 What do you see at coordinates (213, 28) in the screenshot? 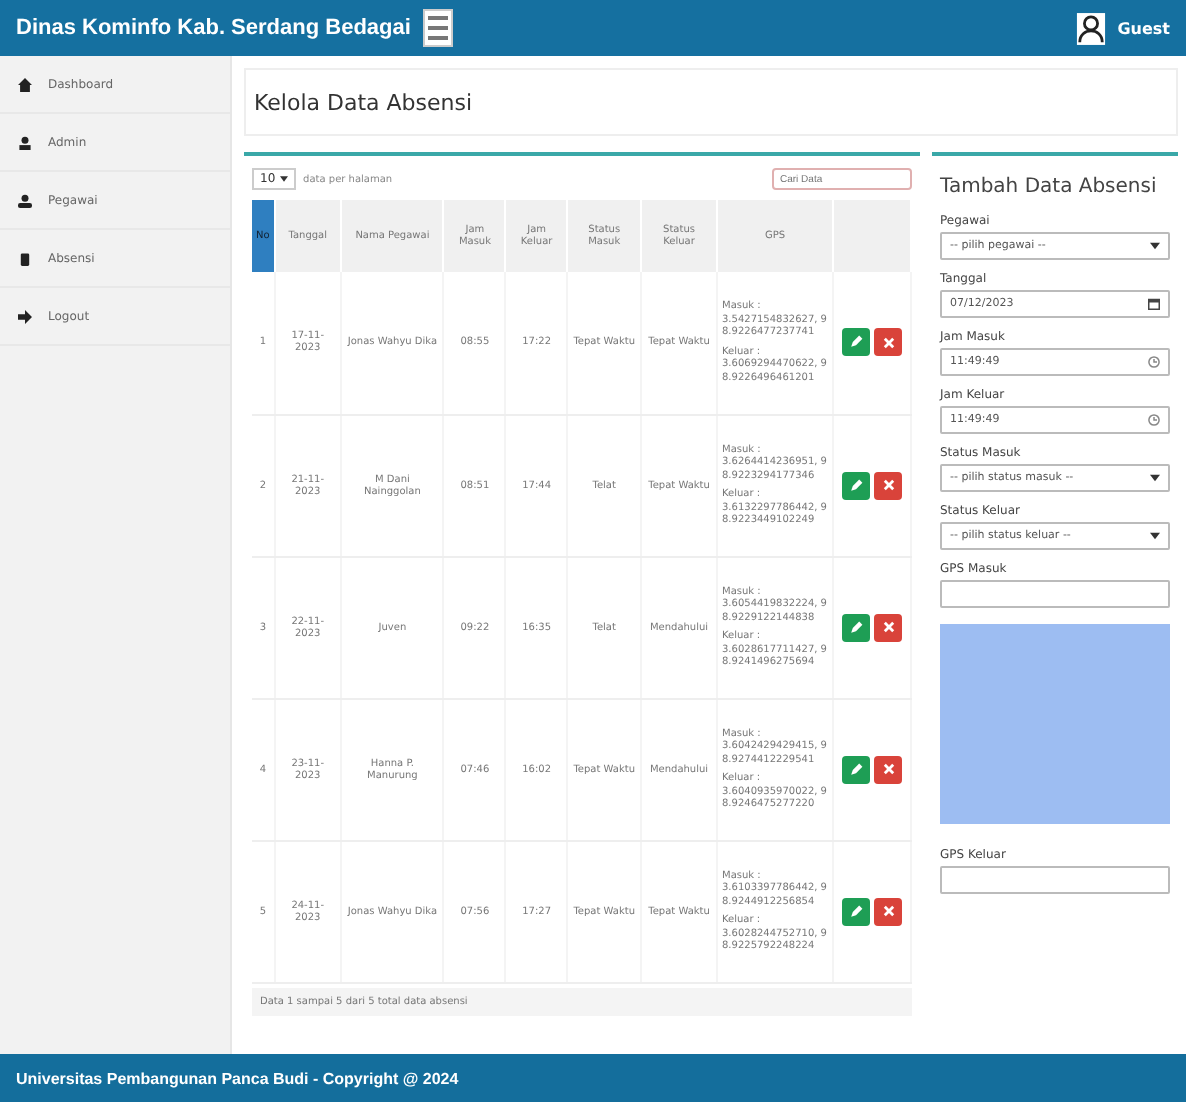
I see `site-title: Dinas Kominfo Kab. Serdang Bedagai` at bounding box center [213, 28].